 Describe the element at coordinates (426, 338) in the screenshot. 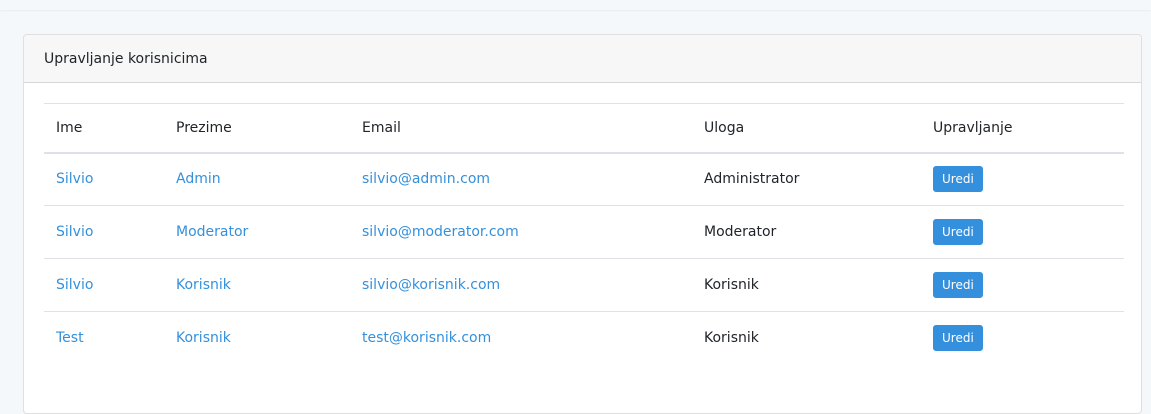

I see `user-email-link: test@korisnik.com` at that location.